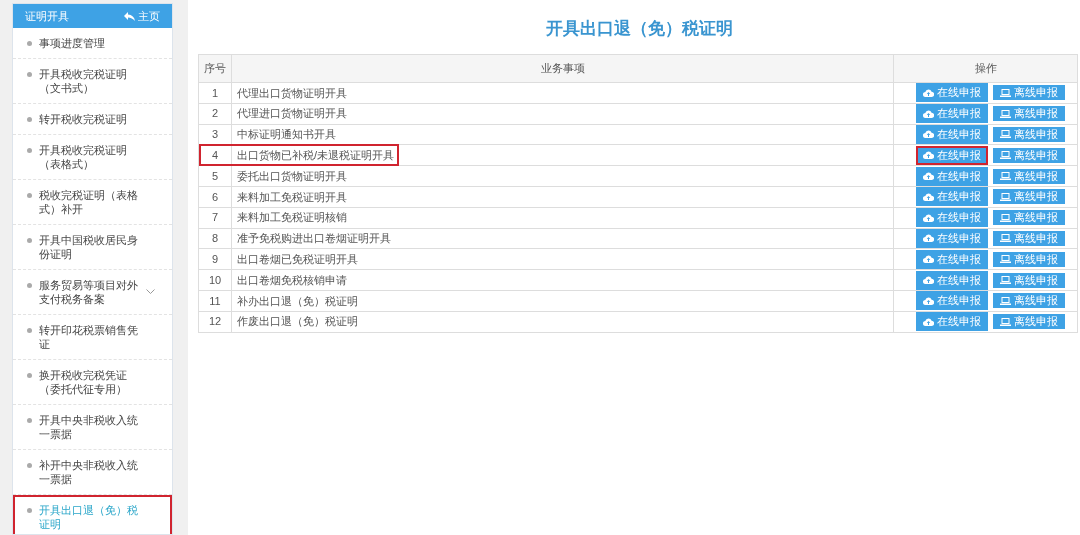 The image size is (1080, 535). I want to click on sidebar-title: 证明开具, so click(47, 16).